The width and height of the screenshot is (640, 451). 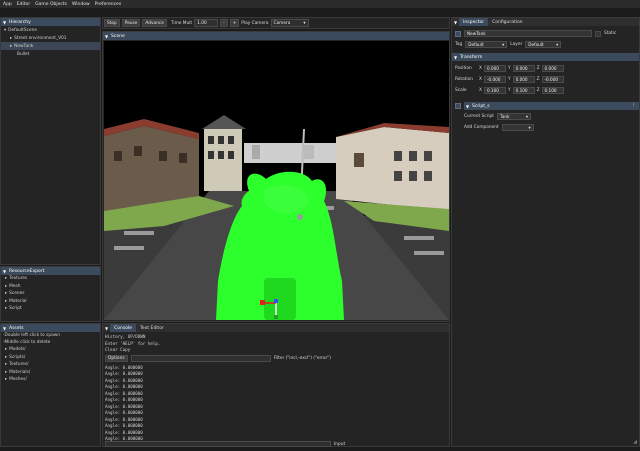 What do you see at coordinates (50, 287) in the screenshot?
I see `resource-item-mesh: ▸ Mesh` at bounding box center [50, 287].